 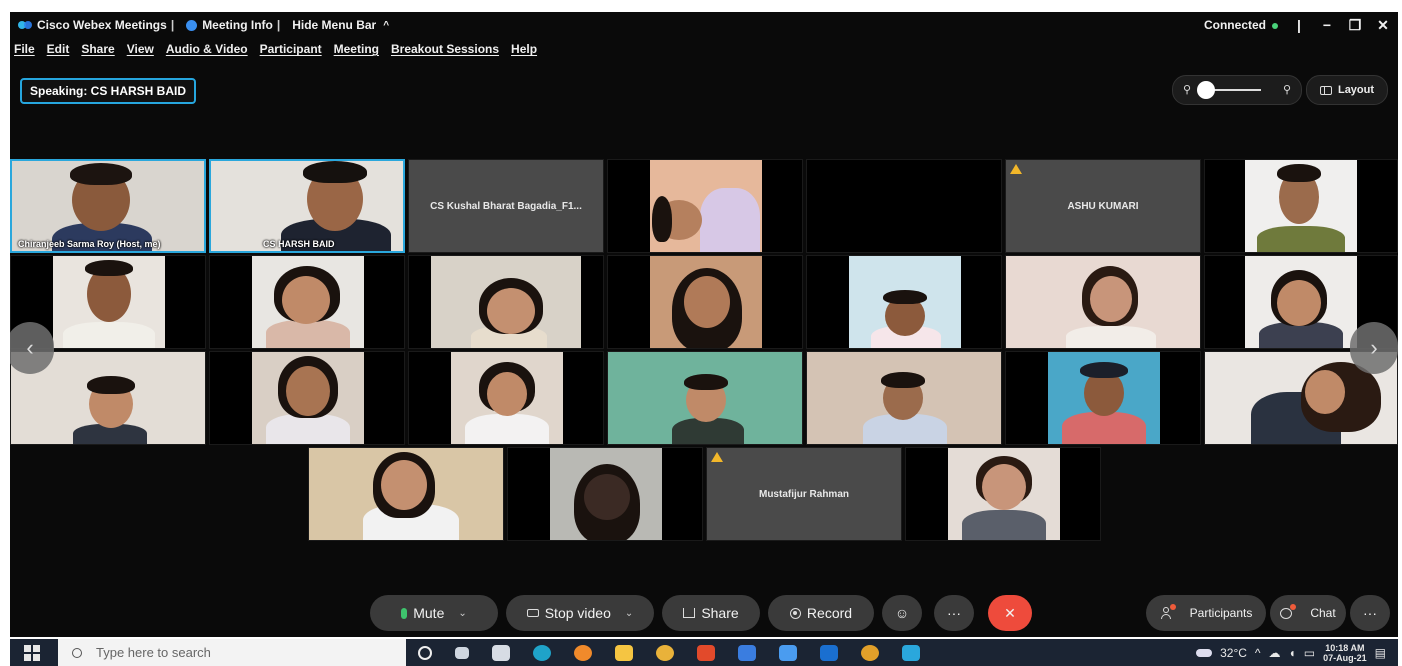 I want to click on menu-participant: Participant, so click(x=291, y=53).